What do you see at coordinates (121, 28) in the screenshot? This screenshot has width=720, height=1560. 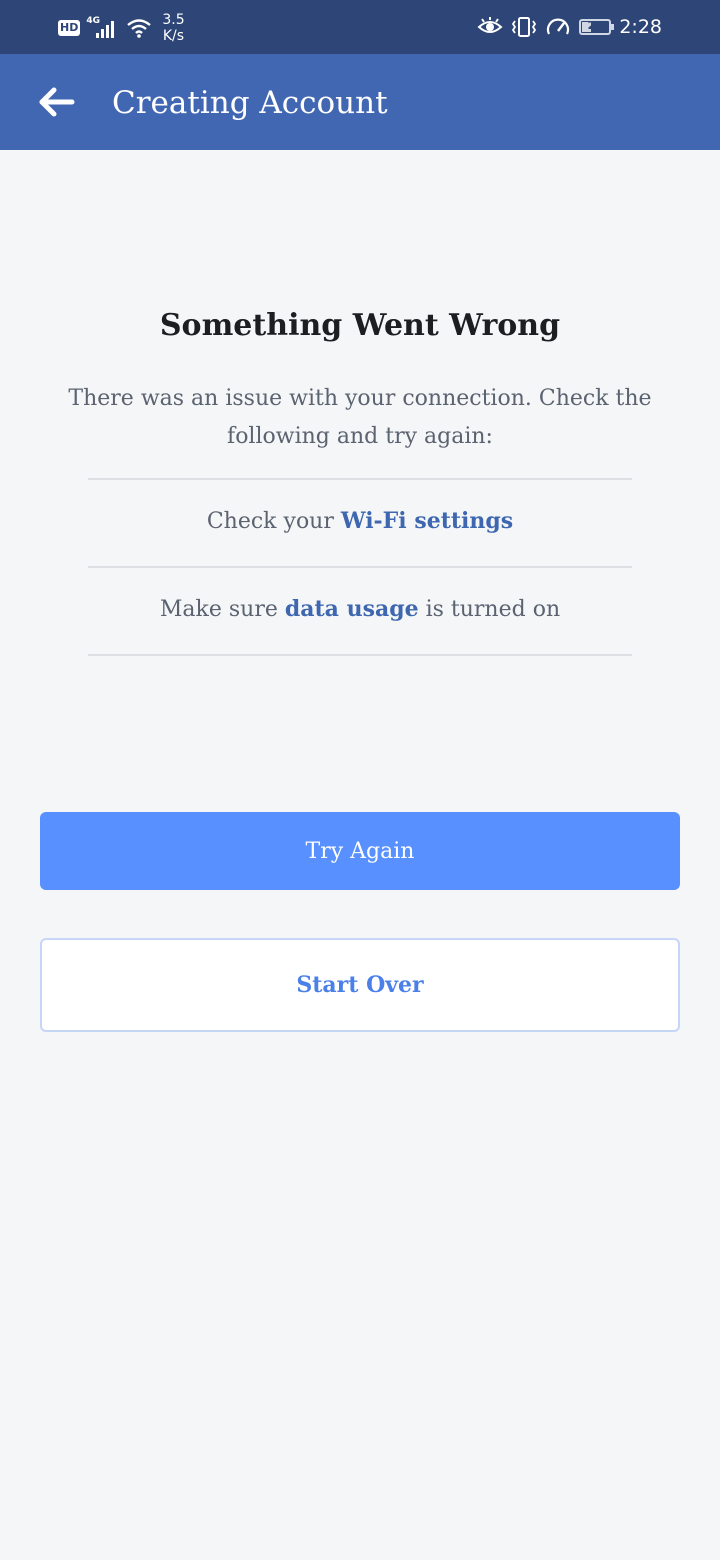 I see `status-left: HD 4G 3.5 K/s` at bounding box center [121, 28].